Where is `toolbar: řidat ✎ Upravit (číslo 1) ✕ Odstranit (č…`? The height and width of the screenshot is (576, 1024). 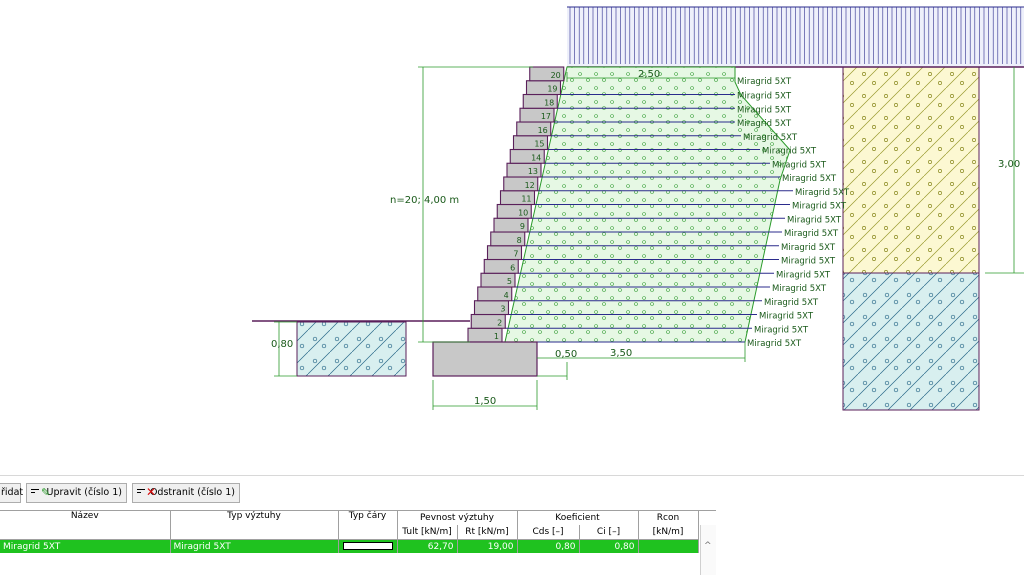 toolbar: řidat ✎ Upravit (číslo 1) ✕ Odstranit (č… is located at coordinates (512, 494).